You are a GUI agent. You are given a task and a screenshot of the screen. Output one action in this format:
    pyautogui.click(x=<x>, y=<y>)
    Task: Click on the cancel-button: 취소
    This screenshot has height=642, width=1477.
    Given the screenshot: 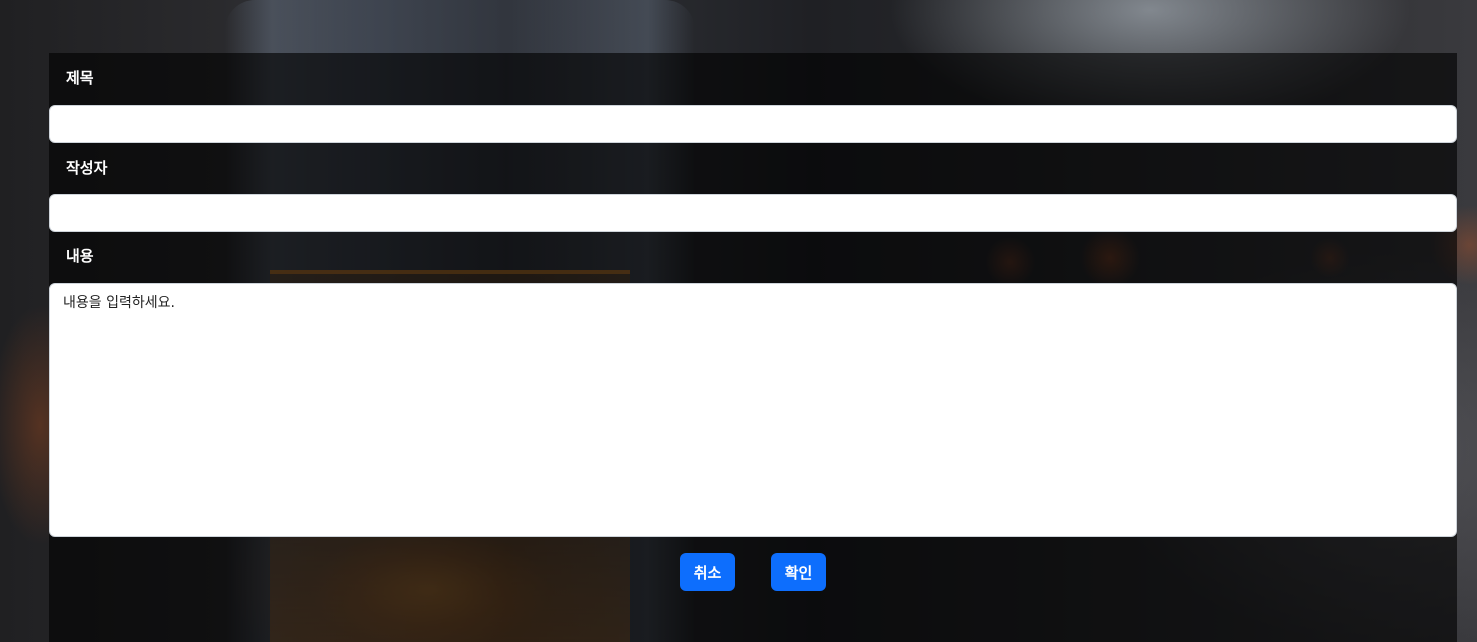 What is the action you would take?
    pyautogui.click(x=707, y=572)
    